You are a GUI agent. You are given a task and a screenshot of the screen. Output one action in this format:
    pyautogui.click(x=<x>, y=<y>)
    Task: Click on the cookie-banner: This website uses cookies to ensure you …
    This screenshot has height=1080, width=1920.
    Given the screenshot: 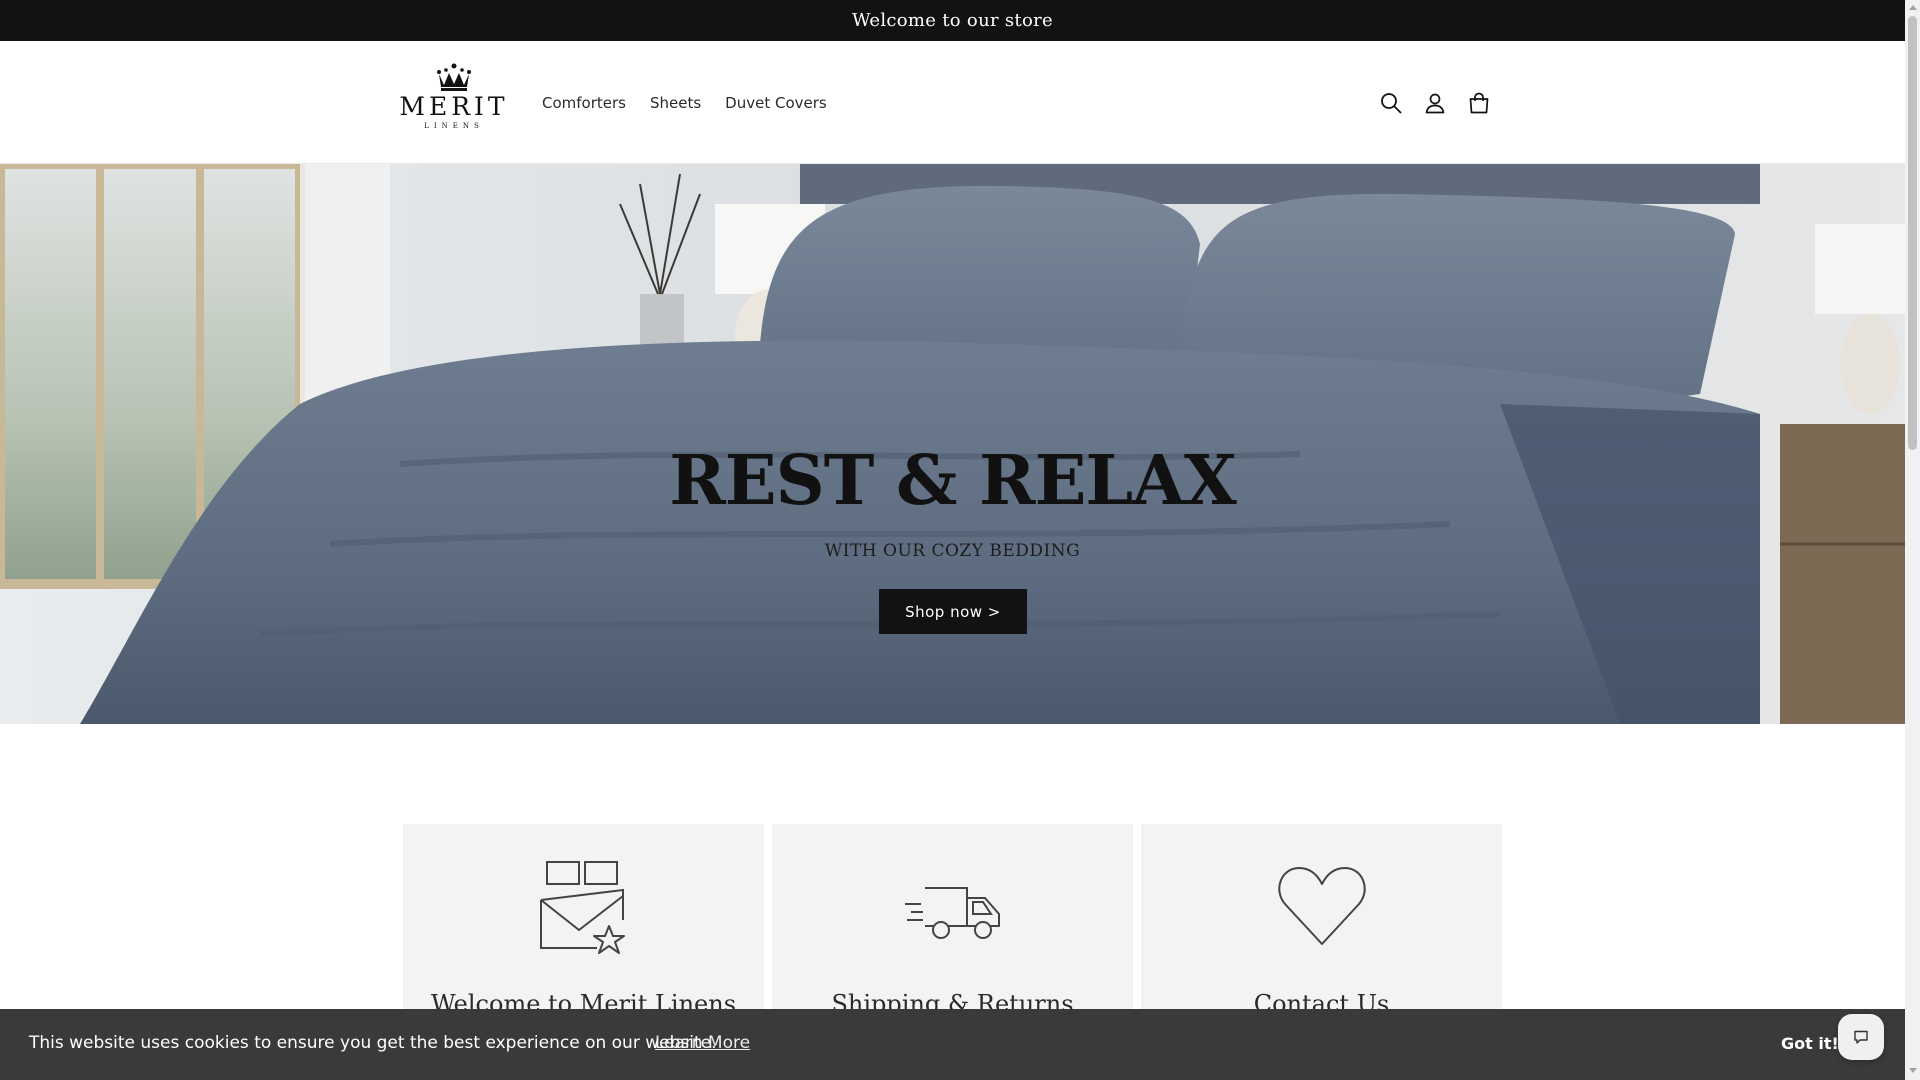 What is the action you would take?
    pyautogui.click(x=952, y=1044)
    